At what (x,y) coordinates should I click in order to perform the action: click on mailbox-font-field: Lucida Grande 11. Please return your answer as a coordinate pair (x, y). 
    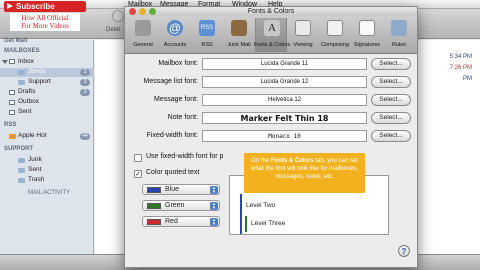
    Looking at the image, I should click on (284, 64).